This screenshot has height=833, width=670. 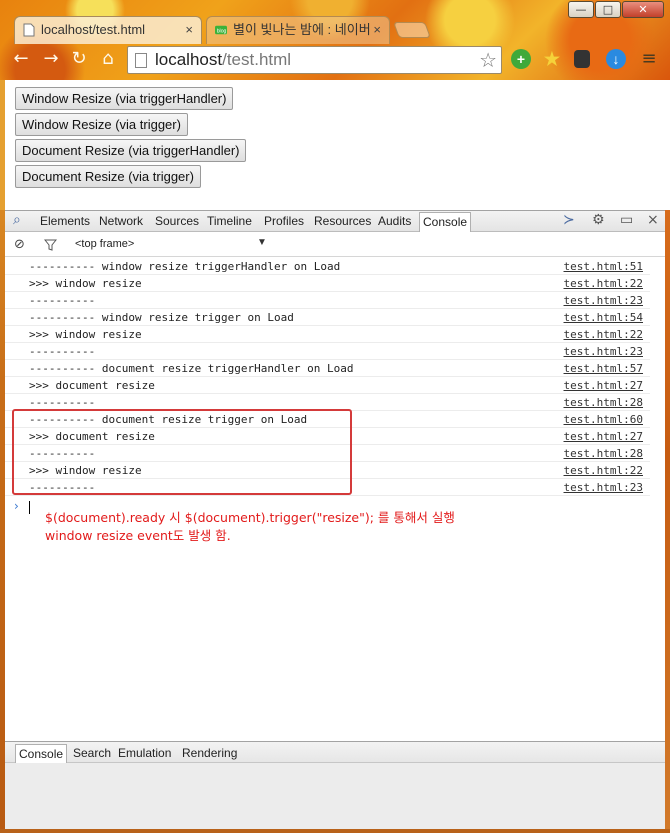 I want to click on star-extension-icon: ★, so click(x=552, y=59).